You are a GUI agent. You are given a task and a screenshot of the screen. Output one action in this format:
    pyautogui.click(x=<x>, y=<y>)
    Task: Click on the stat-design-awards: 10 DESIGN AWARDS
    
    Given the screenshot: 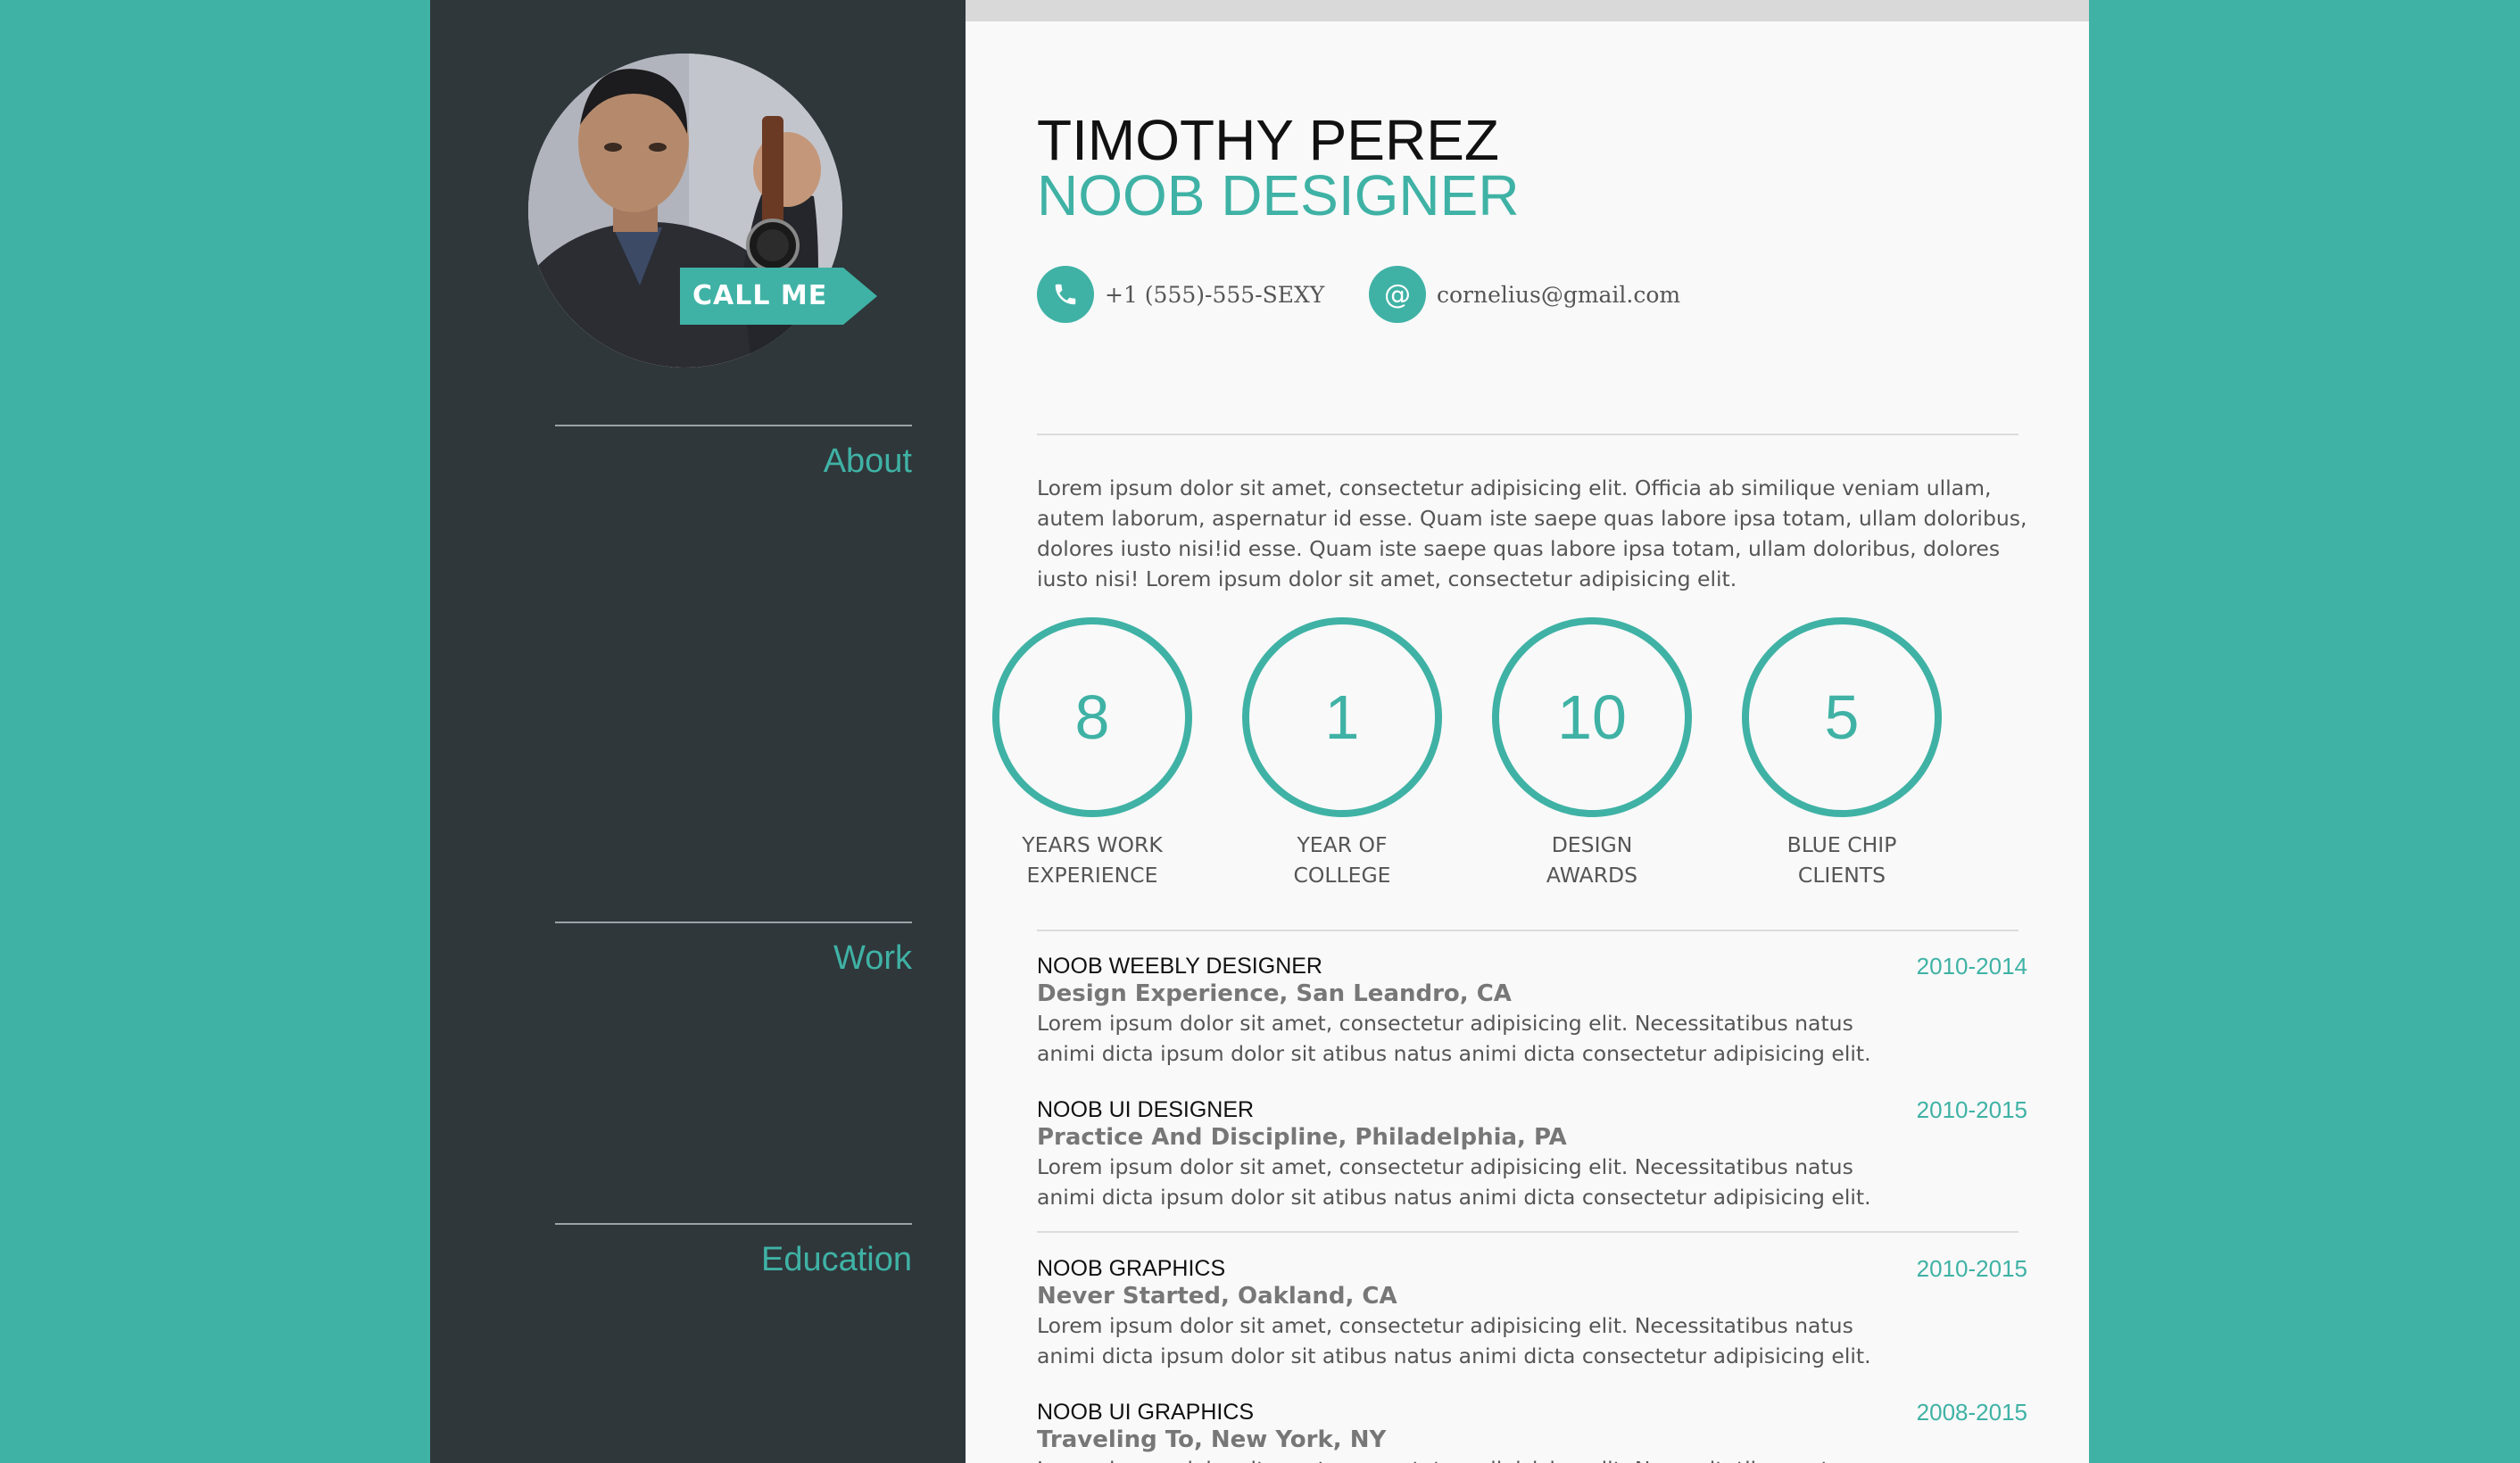 What is the action you would take?
    pyautogui.click(x=1592, y=753)
    